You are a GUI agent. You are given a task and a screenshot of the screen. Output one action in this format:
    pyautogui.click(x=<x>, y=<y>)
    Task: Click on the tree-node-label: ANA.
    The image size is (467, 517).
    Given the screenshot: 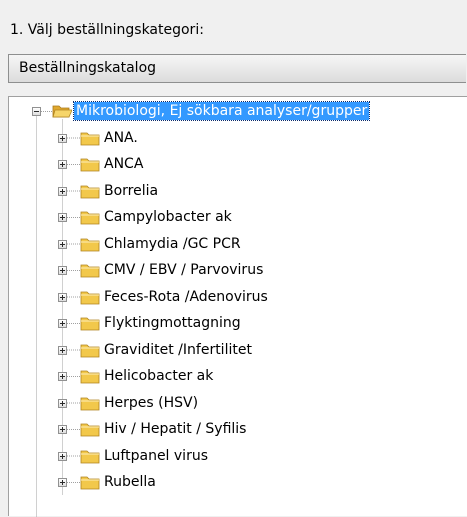 What is the action you would take?
    pyautogui.click(x=121, y=137)
    